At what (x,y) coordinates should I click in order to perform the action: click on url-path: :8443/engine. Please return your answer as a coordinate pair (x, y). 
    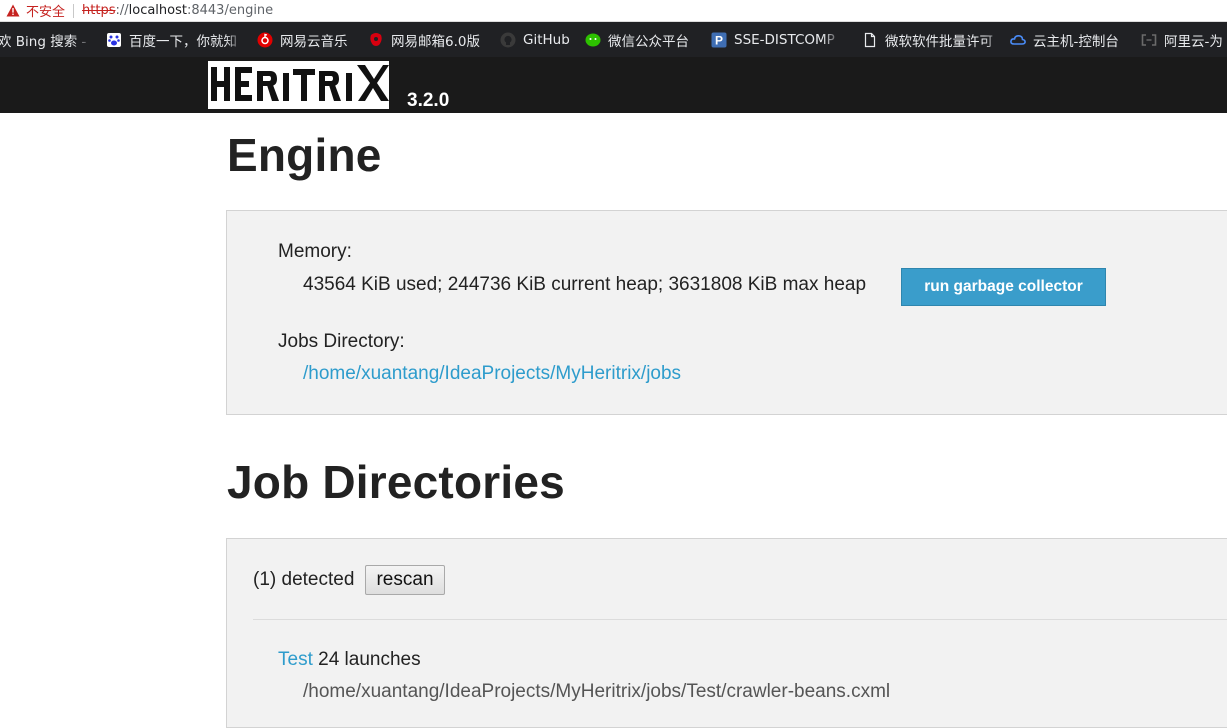
    Looking at the image, I should click on (230, 10).